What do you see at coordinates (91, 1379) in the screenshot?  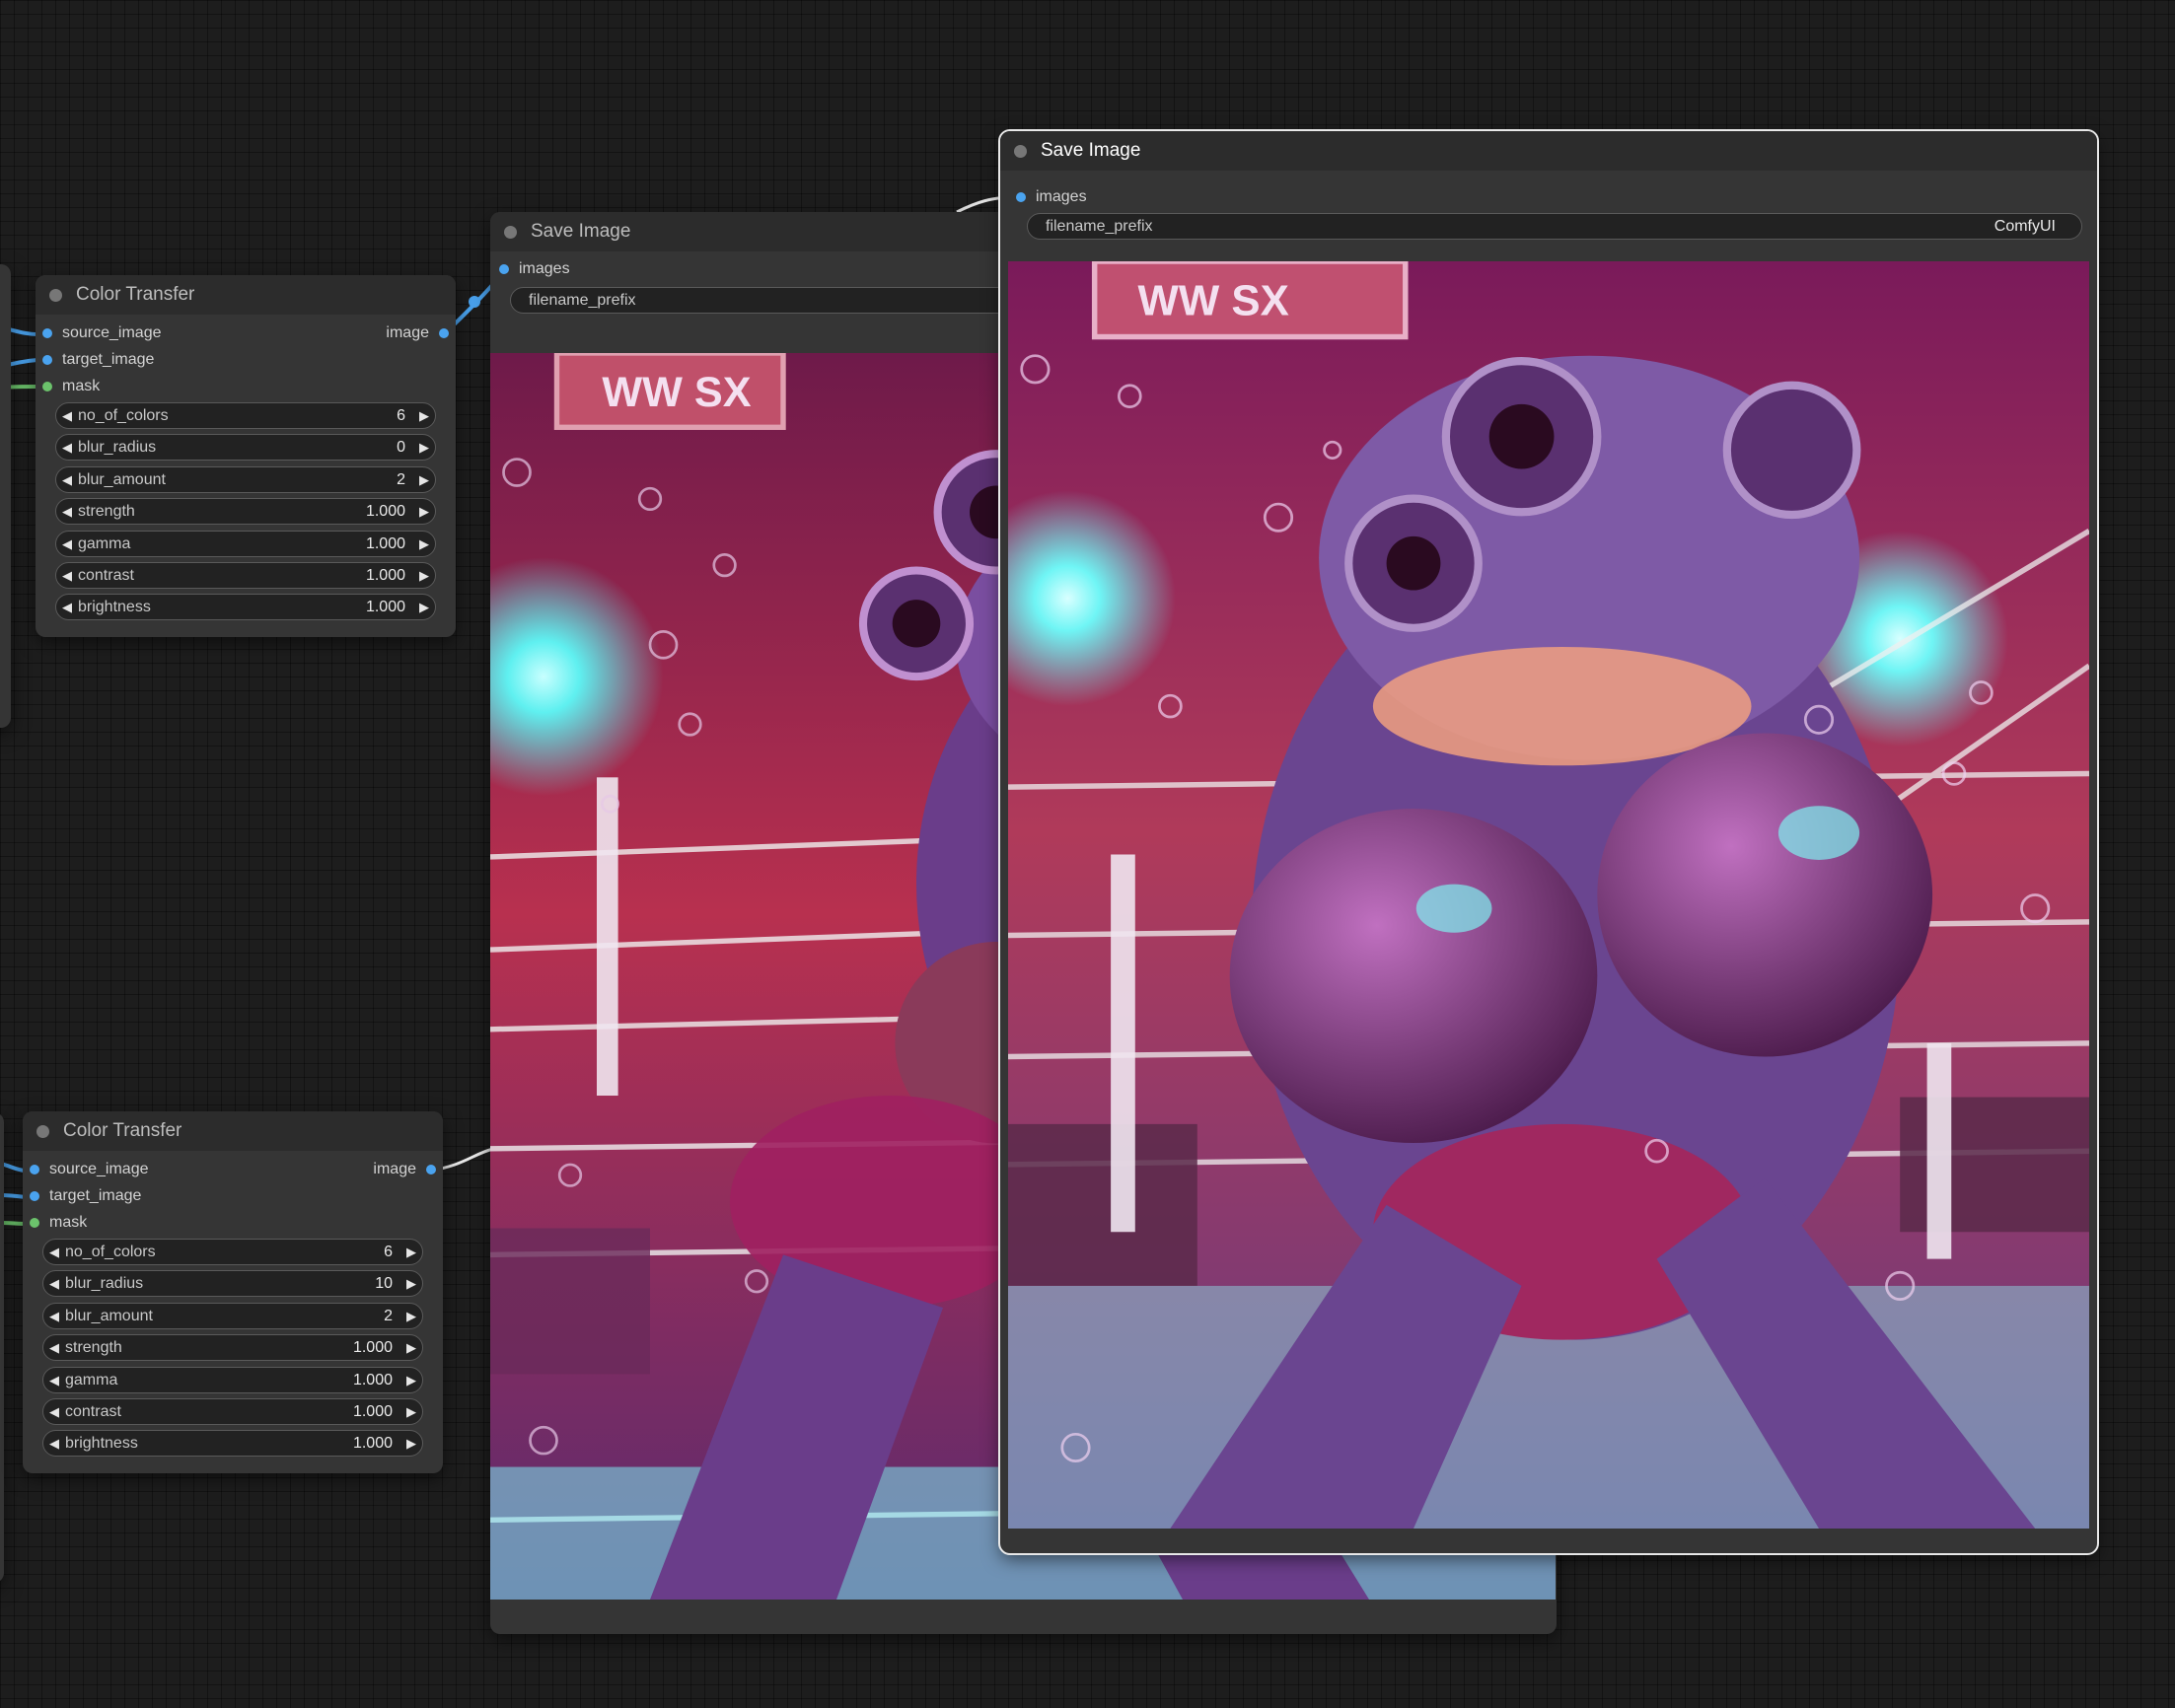 I see `widget-label: gamma` at bounding box center [91, 1379].